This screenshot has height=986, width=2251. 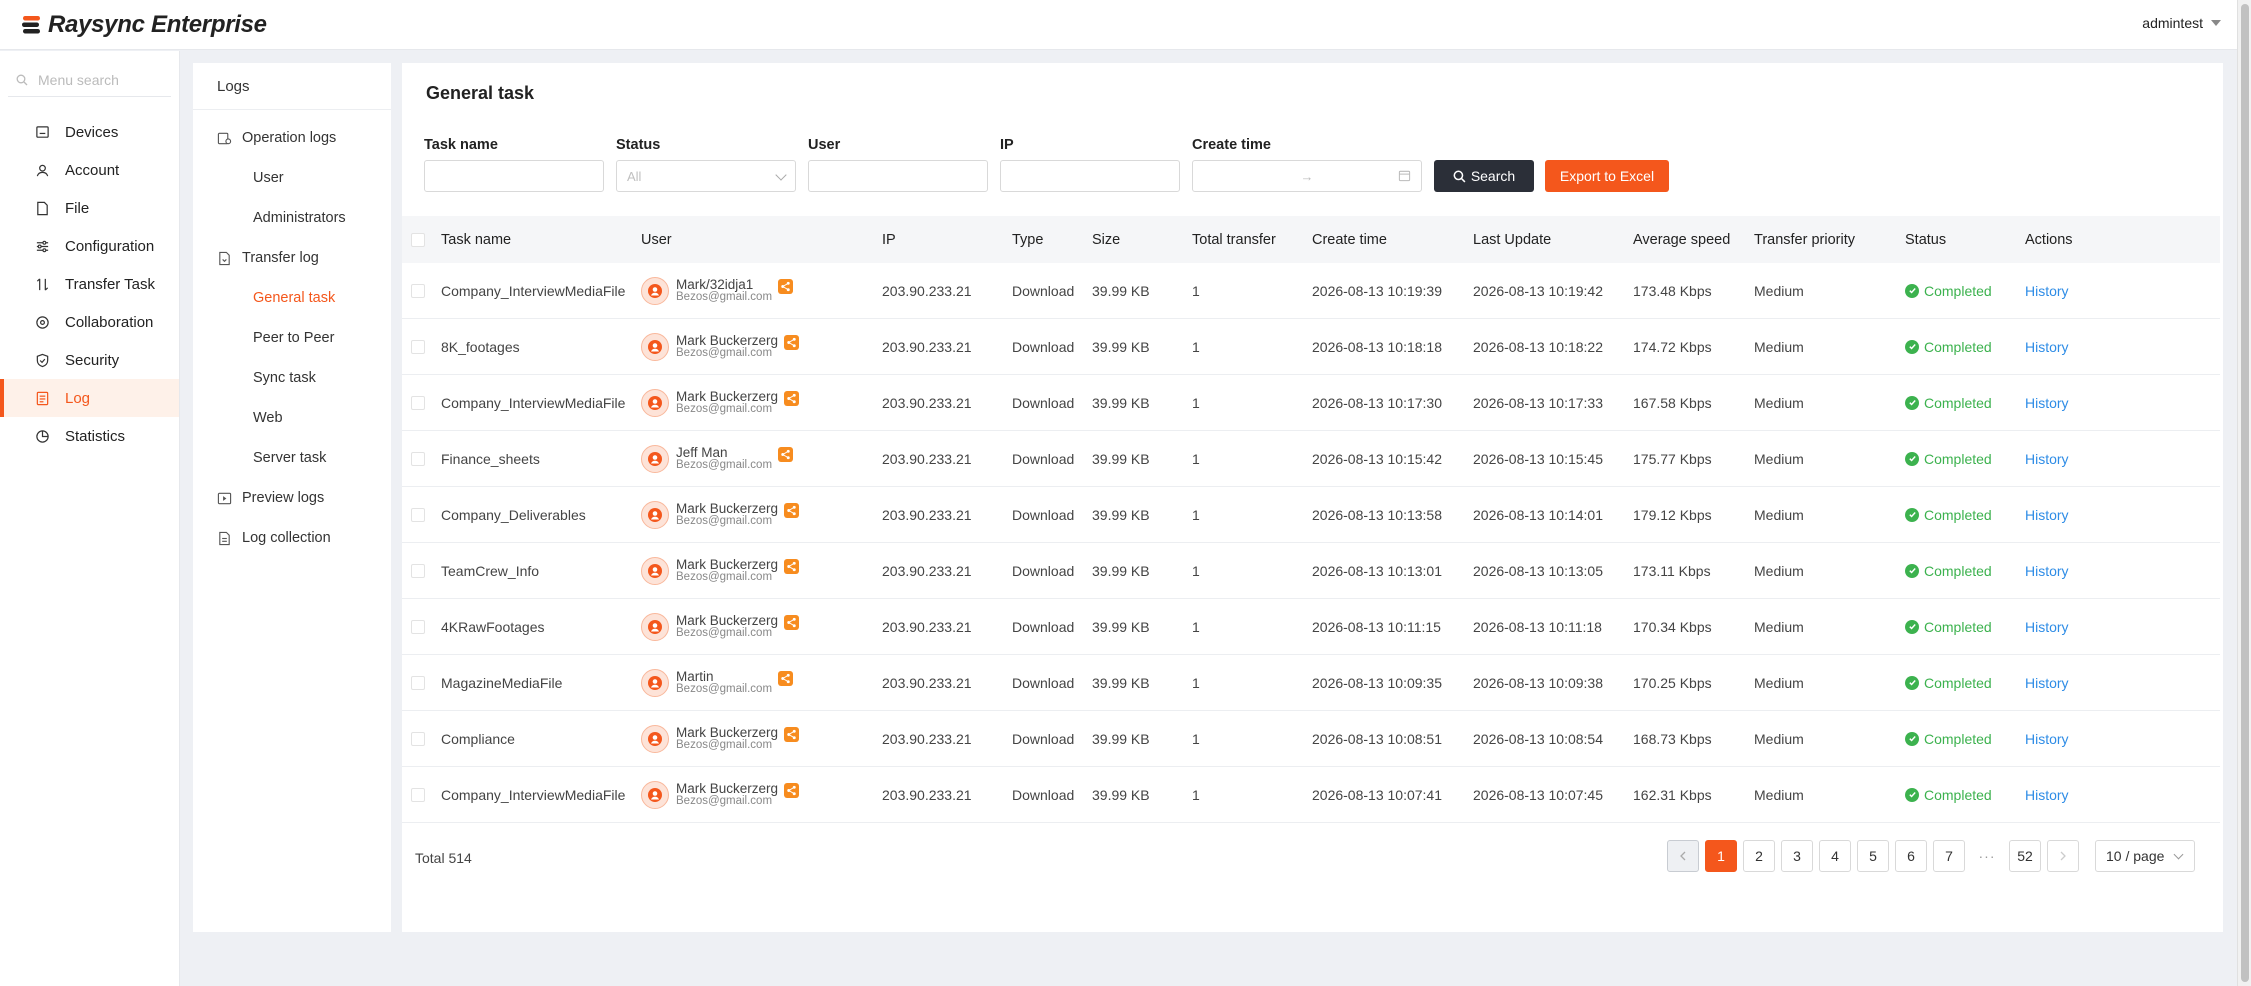 What do you see at coordinates (89, 322) in the screenshot?
I see `sidebar-item-collaboration: Collaboration` at bounding box center [89, 322].